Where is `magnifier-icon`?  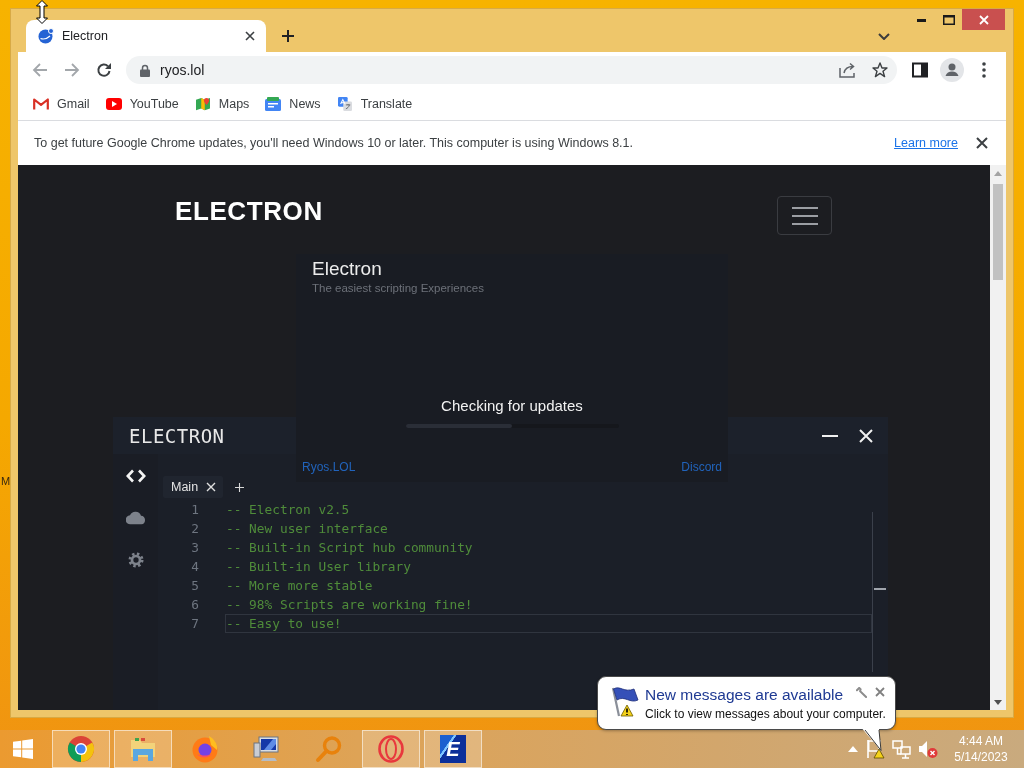 magnifier-icon is located at coordinates (329, 749).